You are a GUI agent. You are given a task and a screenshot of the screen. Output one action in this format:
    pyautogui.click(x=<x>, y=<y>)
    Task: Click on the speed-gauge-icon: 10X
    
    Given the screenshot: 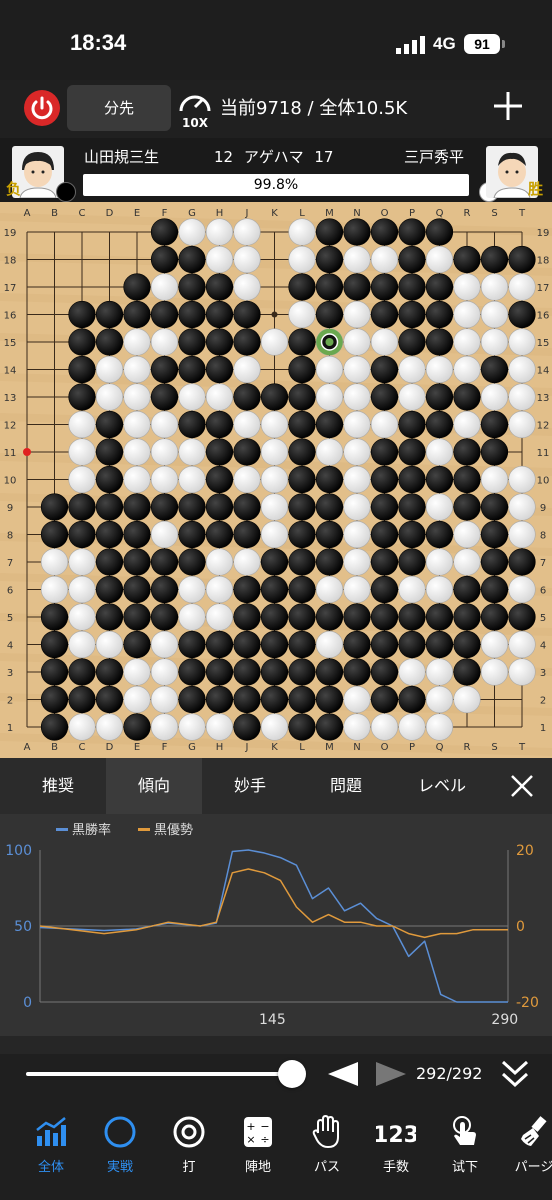 What is the action you would take?
    pyautogui.click(x=195, y=109)
    